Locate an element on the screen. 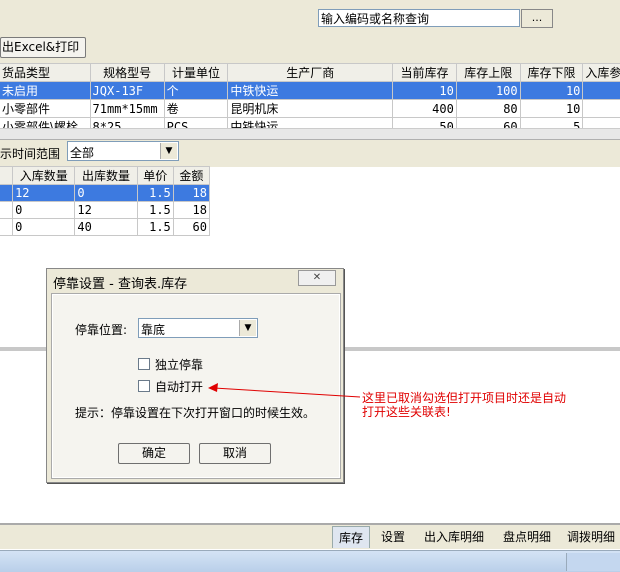 Image resolution: width=620 pixels, height=572 pixels. column-header: 生产厂商 is located at coordinates (310, 72).